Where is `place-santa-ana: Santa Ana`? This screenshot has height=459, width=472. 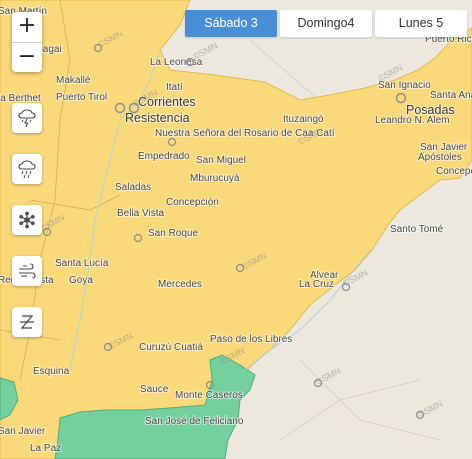 place-santa-ana: Santa Ana is located at coordinates (451, 95).